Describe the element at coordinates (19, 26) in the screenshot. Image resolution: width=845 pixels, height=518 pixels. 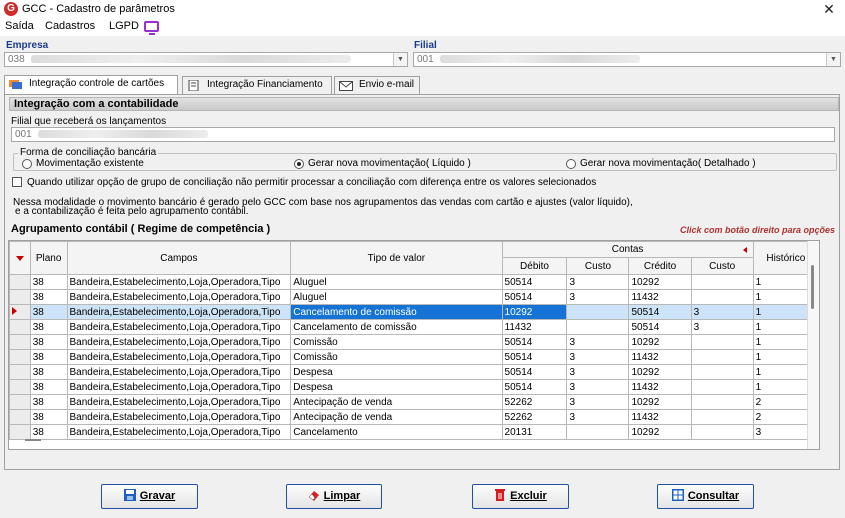
I see `menu-saida: Saída` at that location.